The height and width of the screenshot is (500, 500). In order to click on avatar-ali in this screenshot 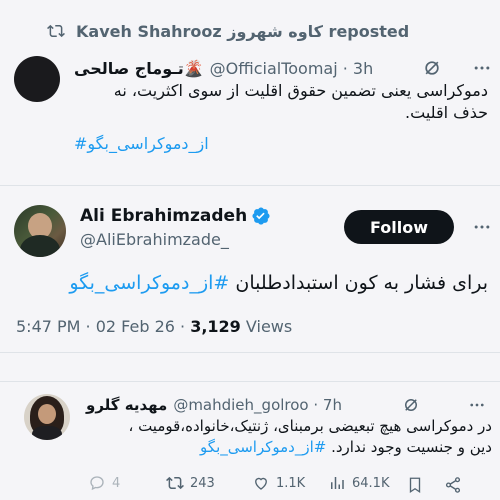, I will do `click(40, 231)`.